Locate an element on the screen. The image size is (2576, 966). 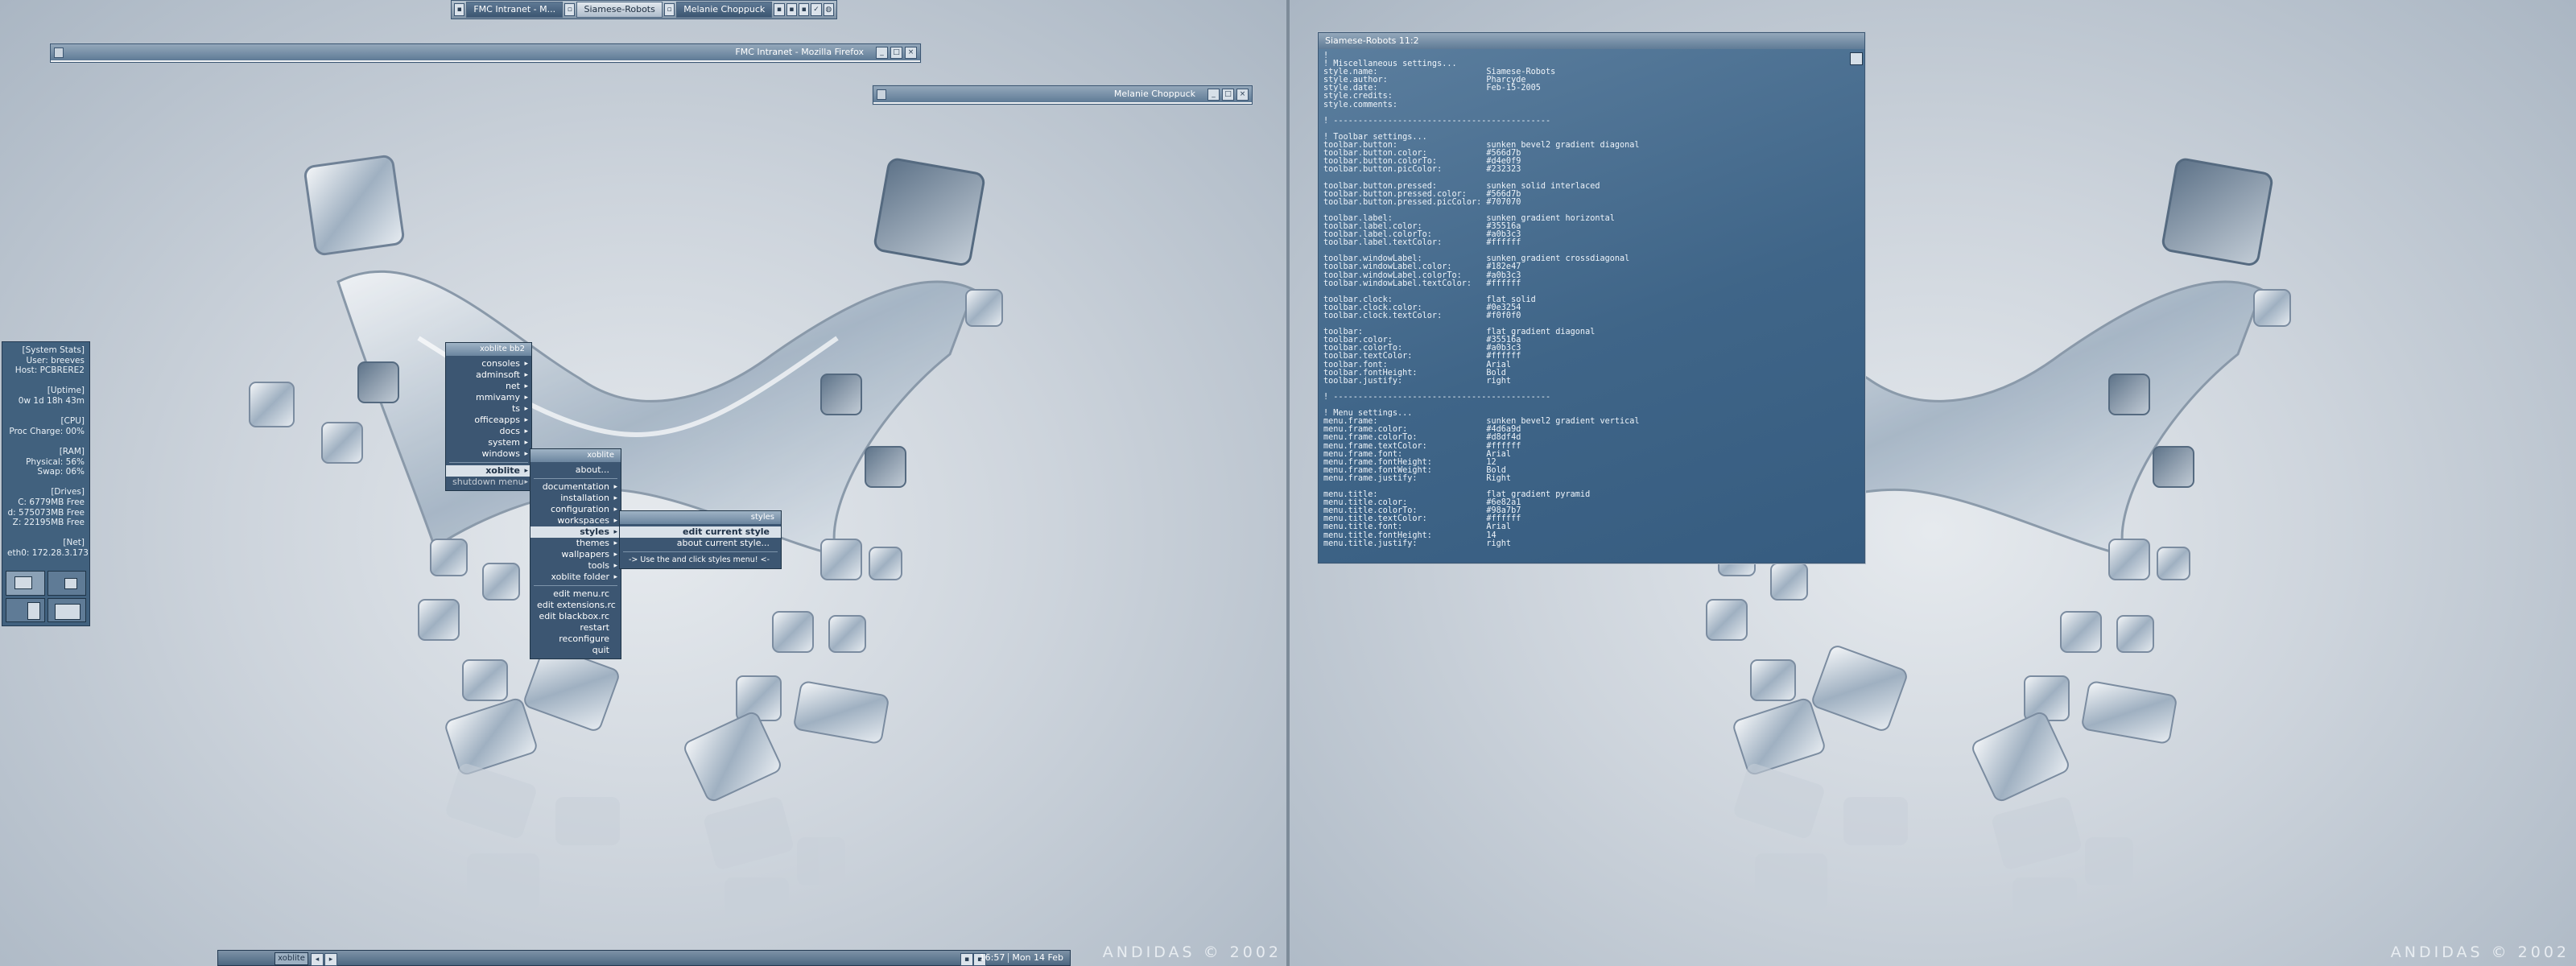
bottom-toolbar: xoblite ◂ ▸ ▪ ▪ 16:57 Mon 14 Feb is located at coordinates (644, 958).